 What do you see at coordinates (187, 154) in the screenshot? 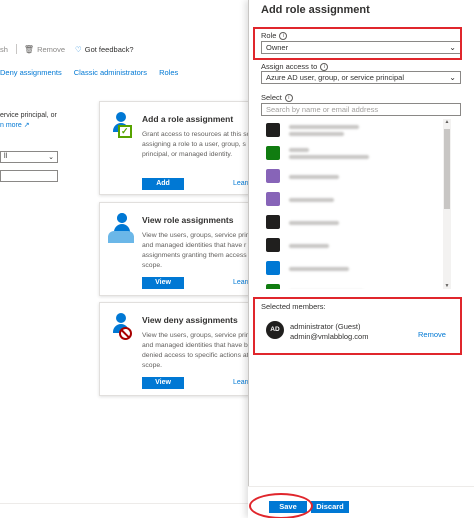
I see `card-desc-line: principal, or managed identity.` at bounding box center [187, 154].